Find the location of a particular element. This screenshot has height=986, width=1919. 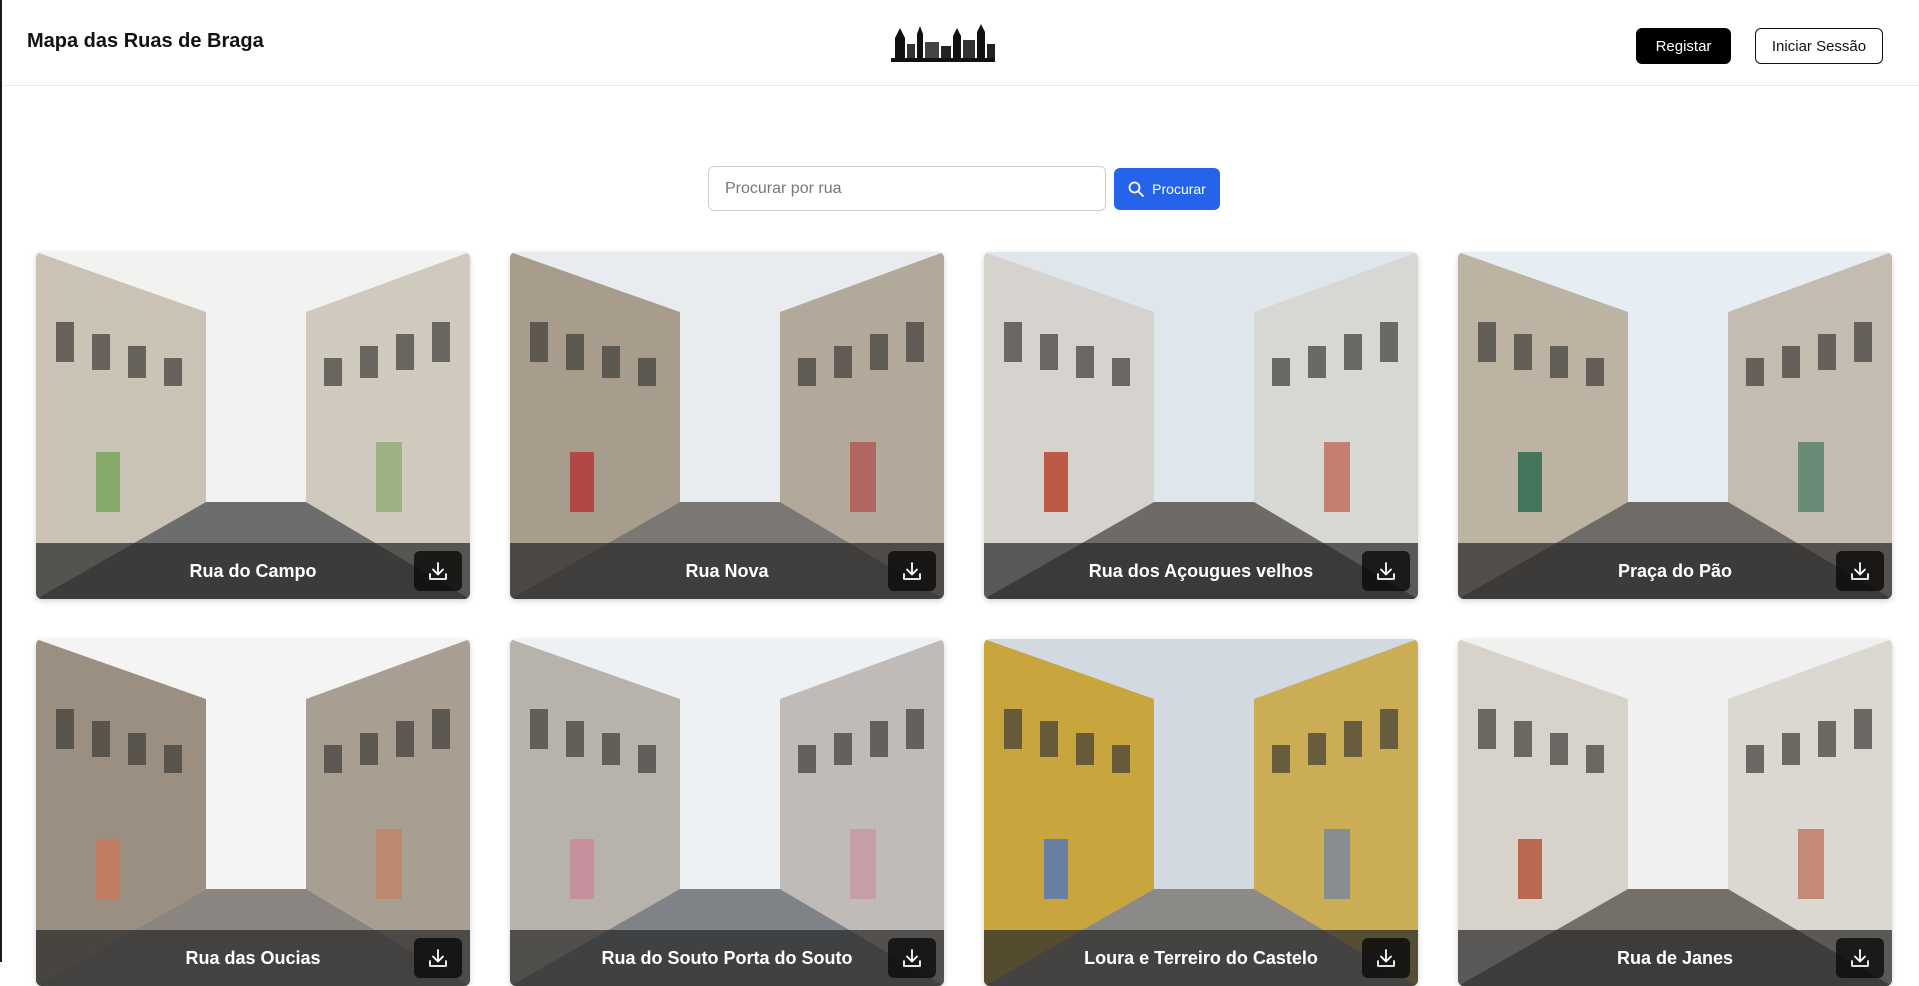

search-icon is located at coordinates (1136, 189).